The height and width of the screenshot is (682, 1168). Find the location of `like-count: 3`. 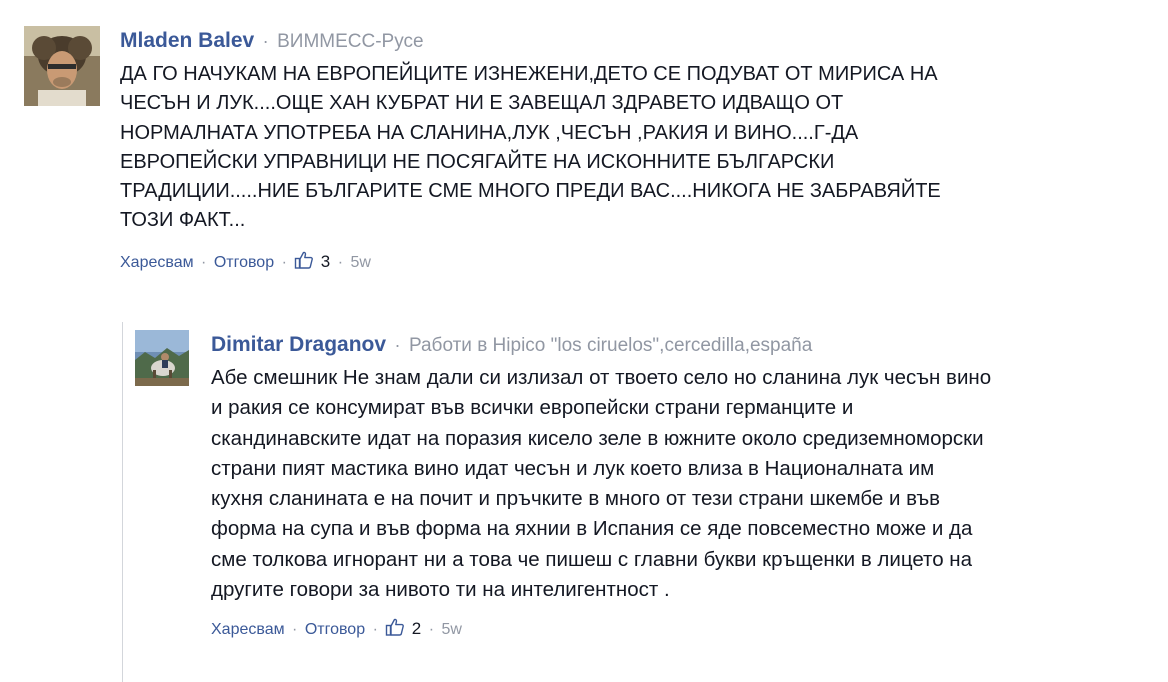

like-count: 3 is located at coordinates (325, 261).